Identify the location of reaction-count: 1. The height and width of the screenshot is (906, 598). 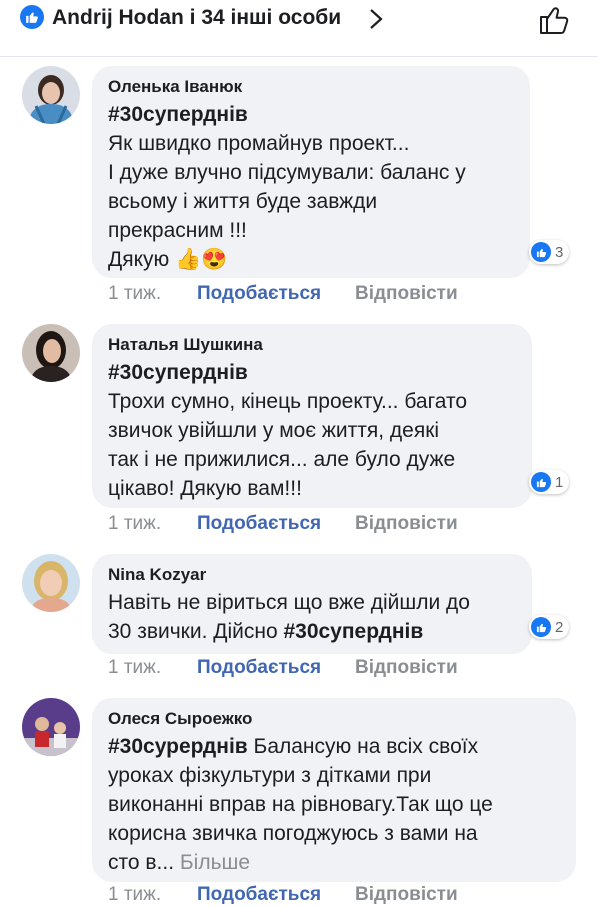
(549, 482).